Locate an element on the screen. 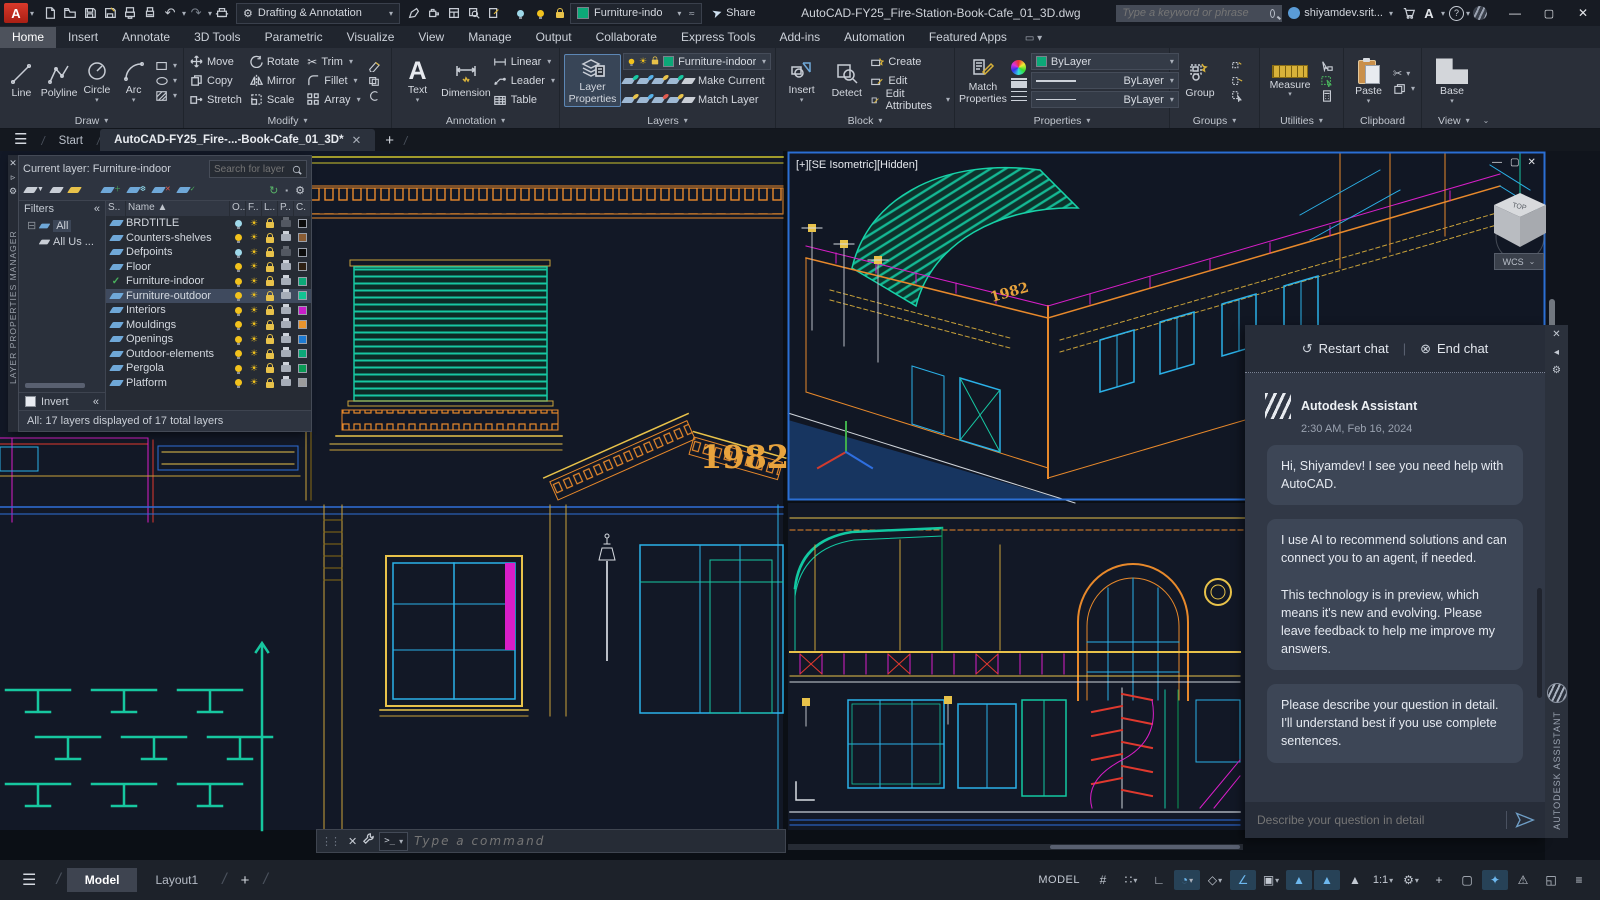  chat-close-icon: ✕ is located at coordinates (1556, 338).